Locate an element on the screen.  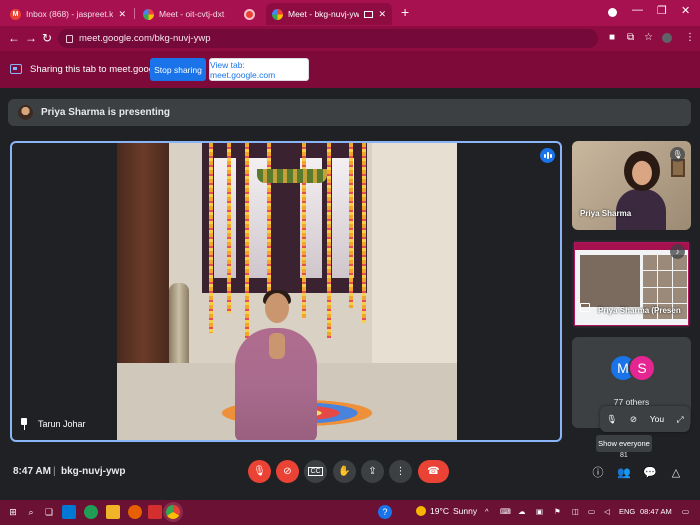
notifications-icon: ▭ is located at coordinates (685, 511).